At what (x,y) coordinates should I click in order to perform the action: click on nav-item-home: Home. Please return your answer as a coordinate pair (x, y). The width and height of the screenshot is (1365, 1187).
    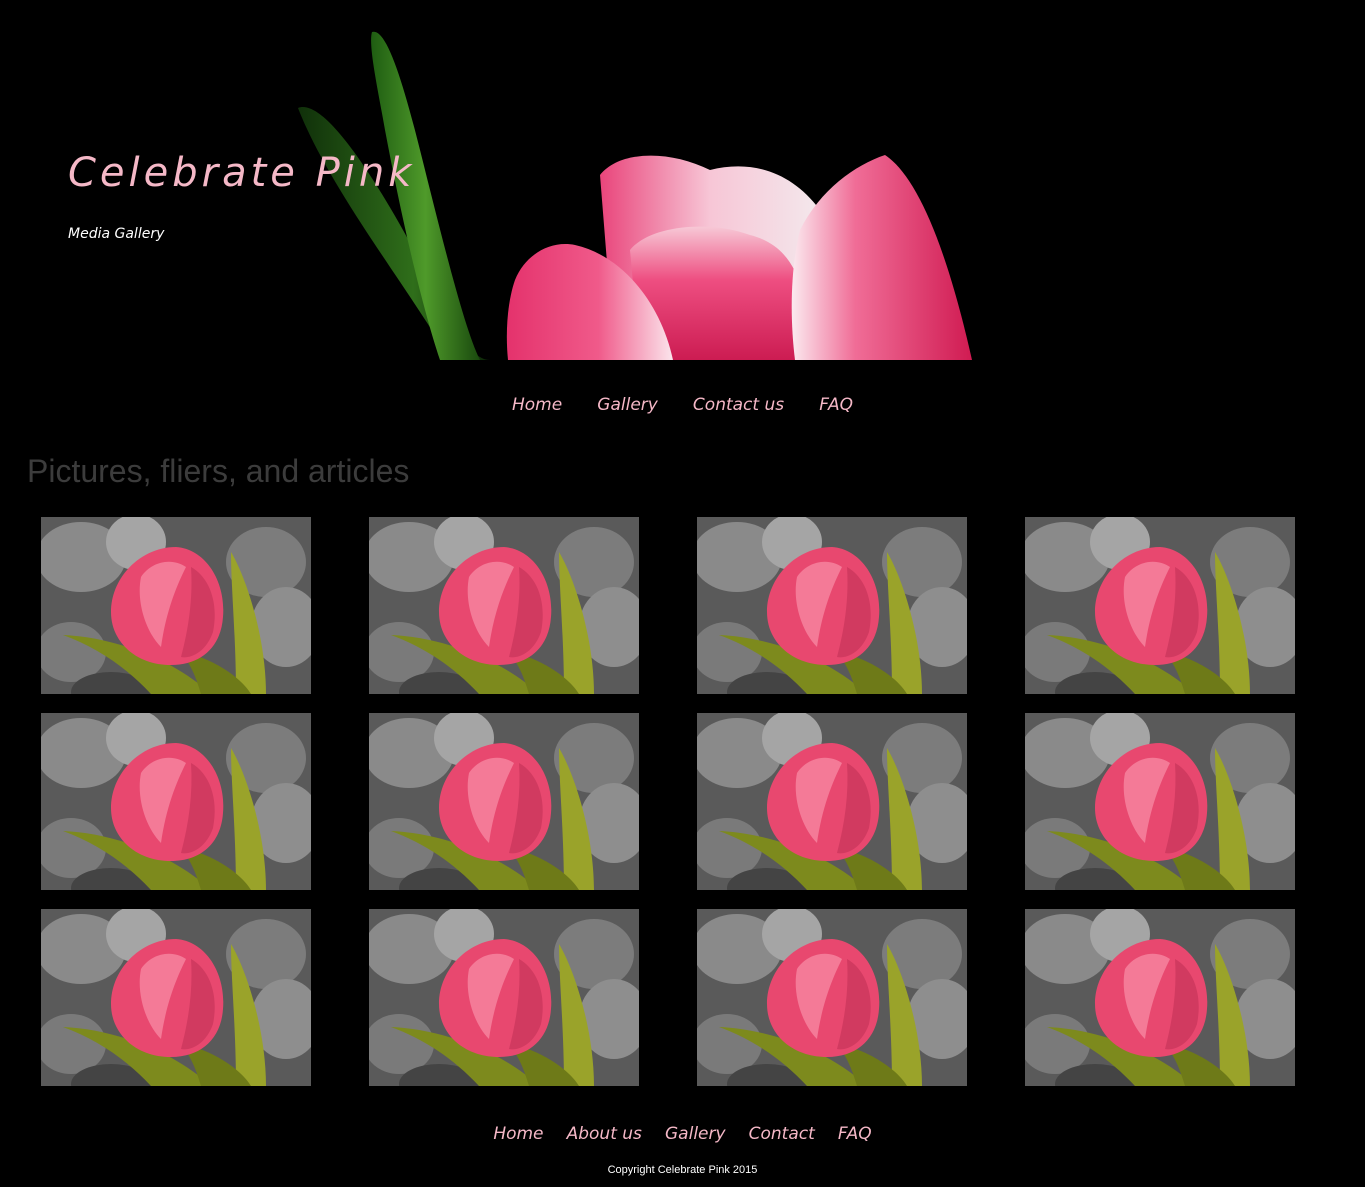
    Looking at the image, I should click on (537, 405).